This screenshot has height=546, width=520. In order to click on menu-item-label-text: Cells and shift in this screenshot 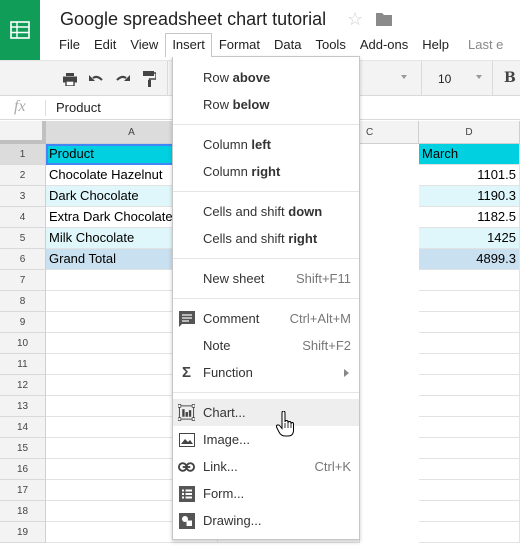, I will do `click(246, 238)`.